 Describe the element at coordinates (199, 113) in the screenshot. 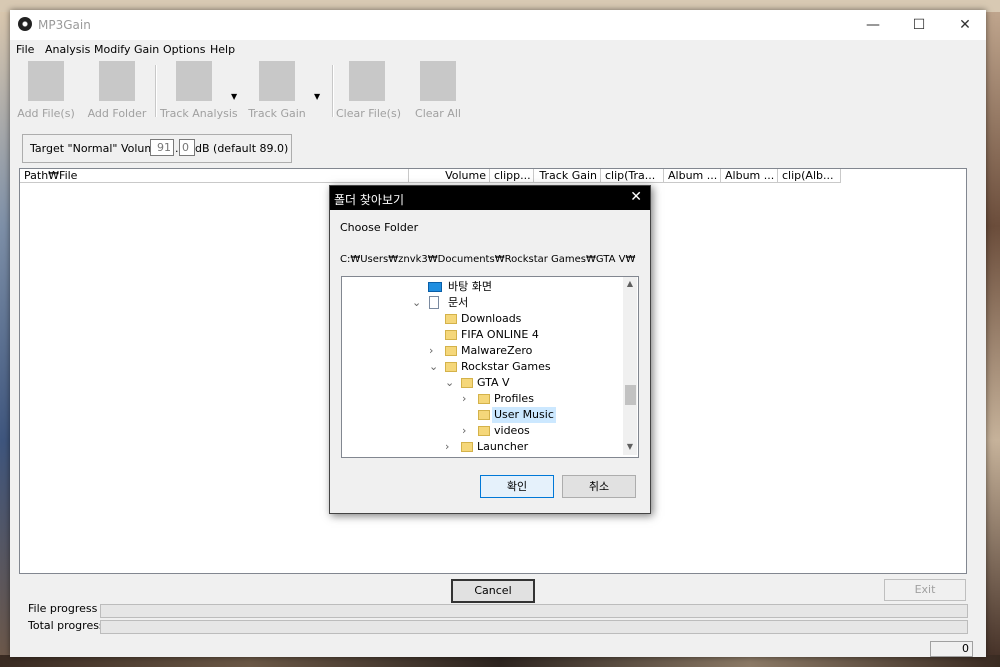

I see `track-analysis-label: Track Analysis` at that location.